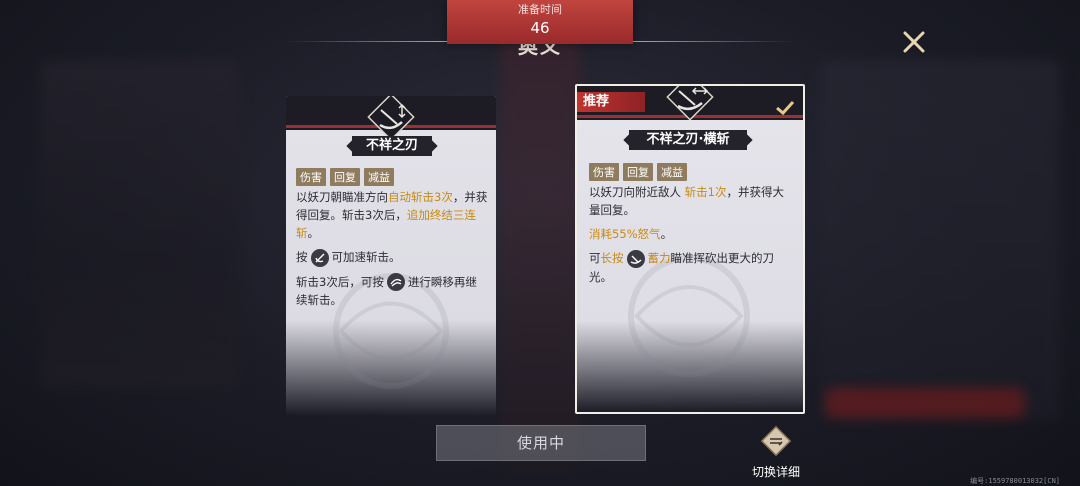 This screenshot has width=1080, height=486. What do you see at coordinates (1015, 481) in the screenshot?
I see `build-id-text: 编号:1559780013032[CN]` at bounding box center [1015, 481].